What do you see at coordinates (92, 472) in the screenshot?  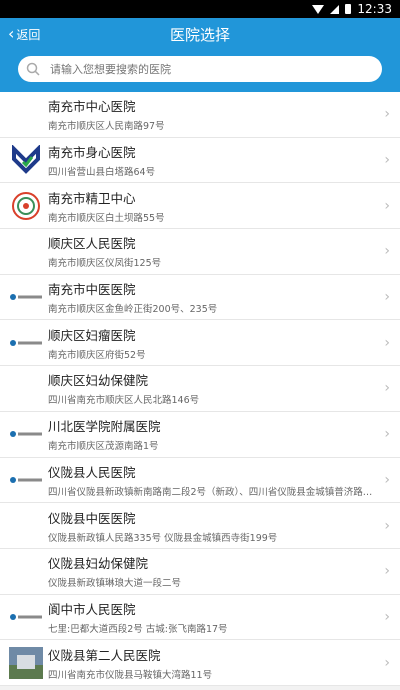 I see `hospital-name: 仪陇县人民医院` at bounding box center [92, 472].